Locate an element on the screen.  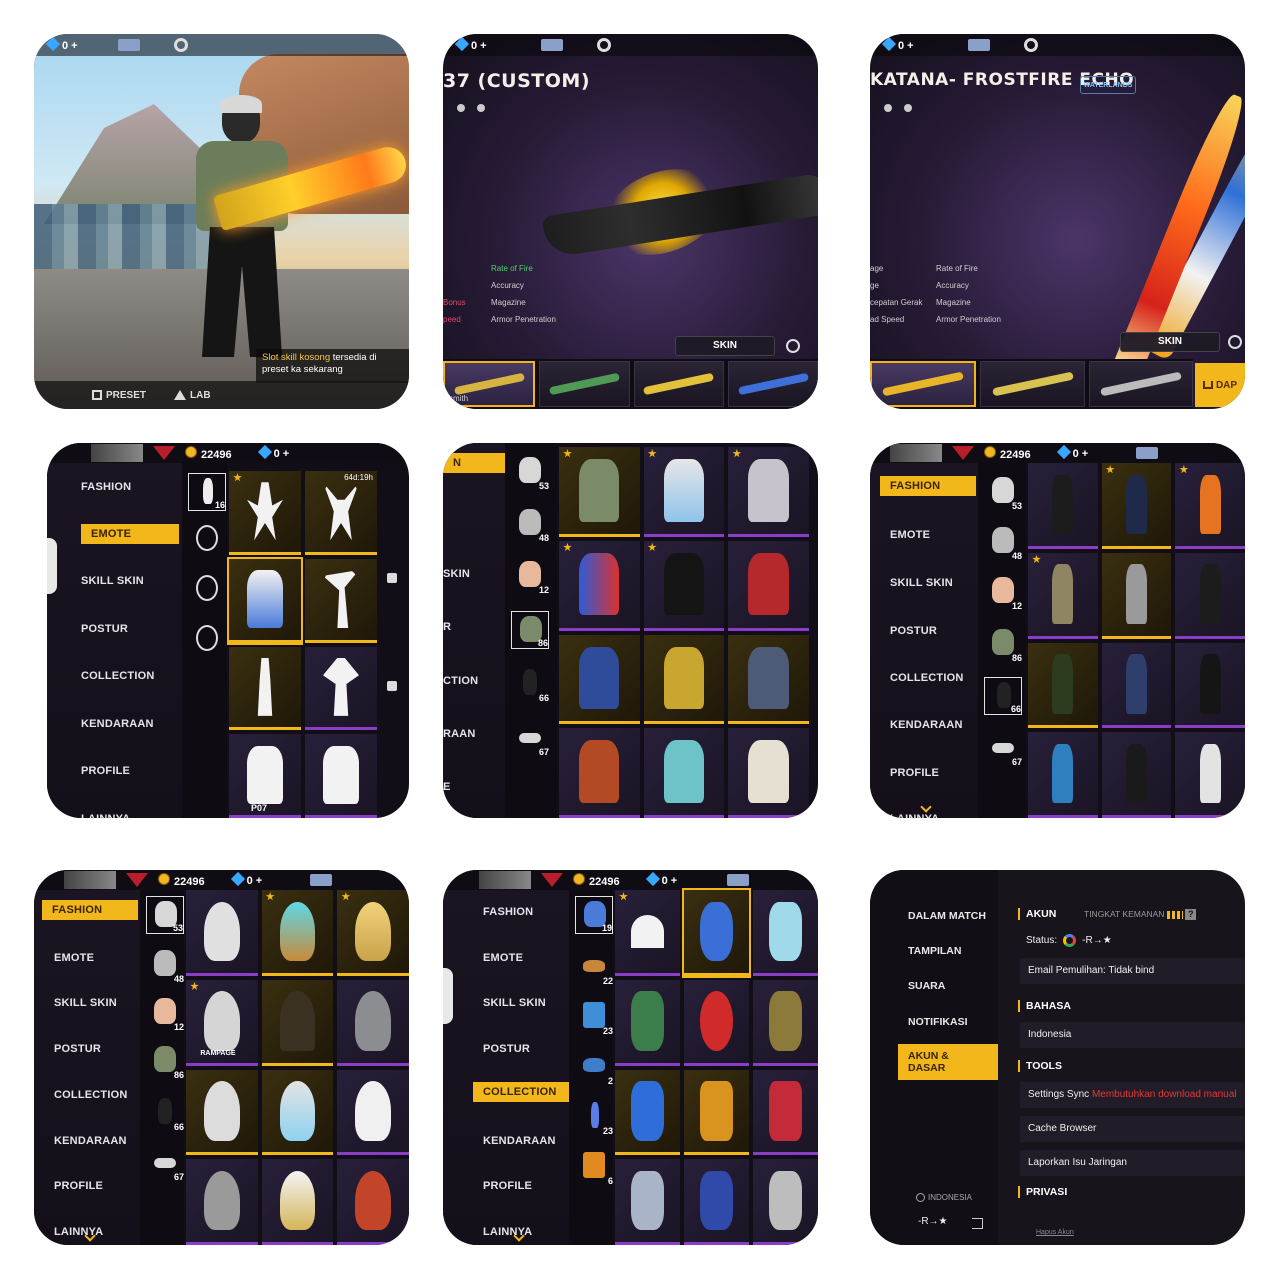
subslot-parachute: 23 is located at coordinates (594, 1117).